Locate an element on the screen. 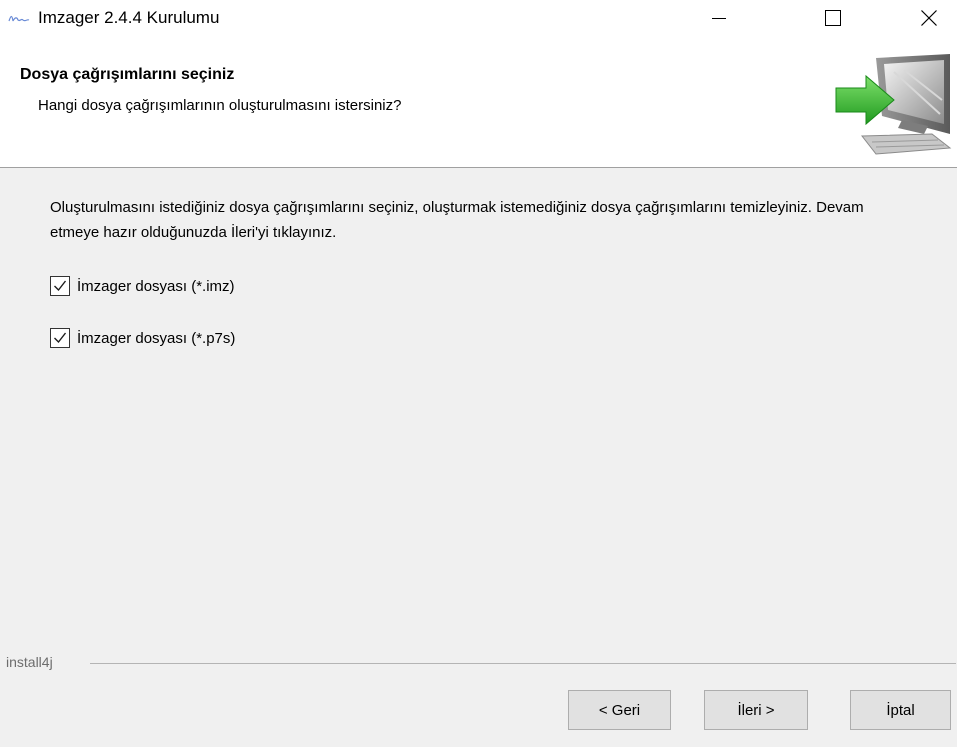  association-imz-option: İmzager dosyası (*.imz) is located at coordinates (142, 286).